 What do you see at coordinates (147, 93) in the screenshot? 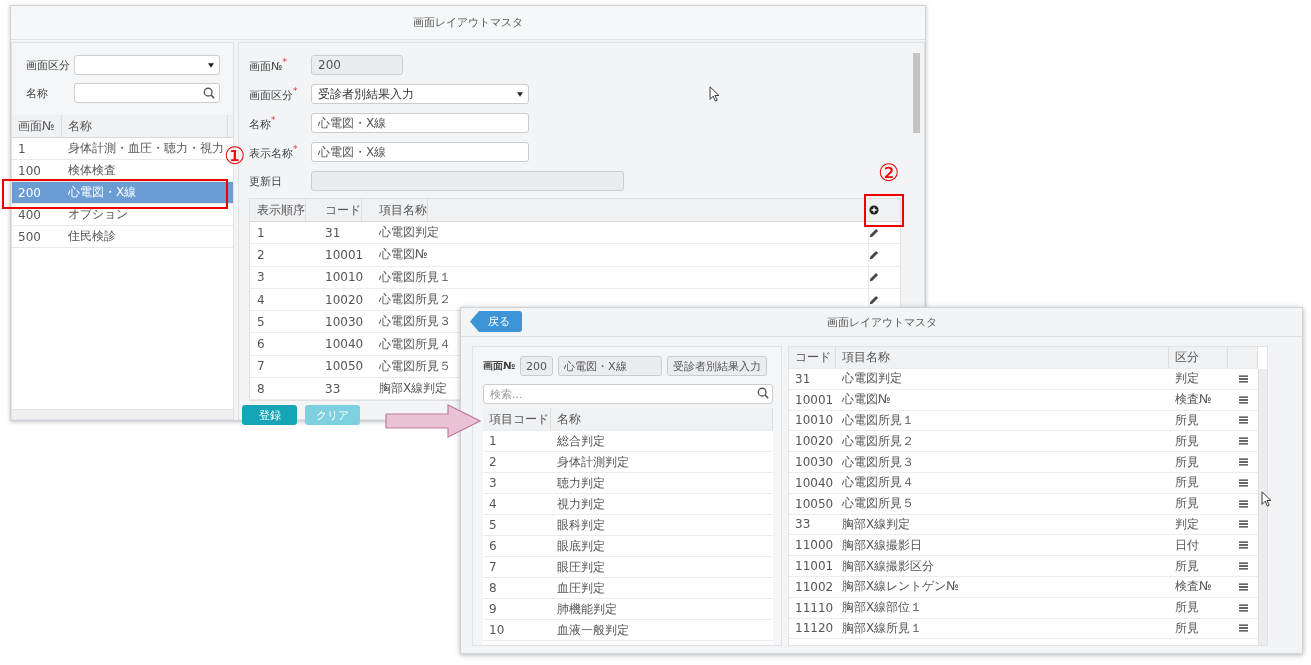
I see `search-field` at bounding box center [147, 93].